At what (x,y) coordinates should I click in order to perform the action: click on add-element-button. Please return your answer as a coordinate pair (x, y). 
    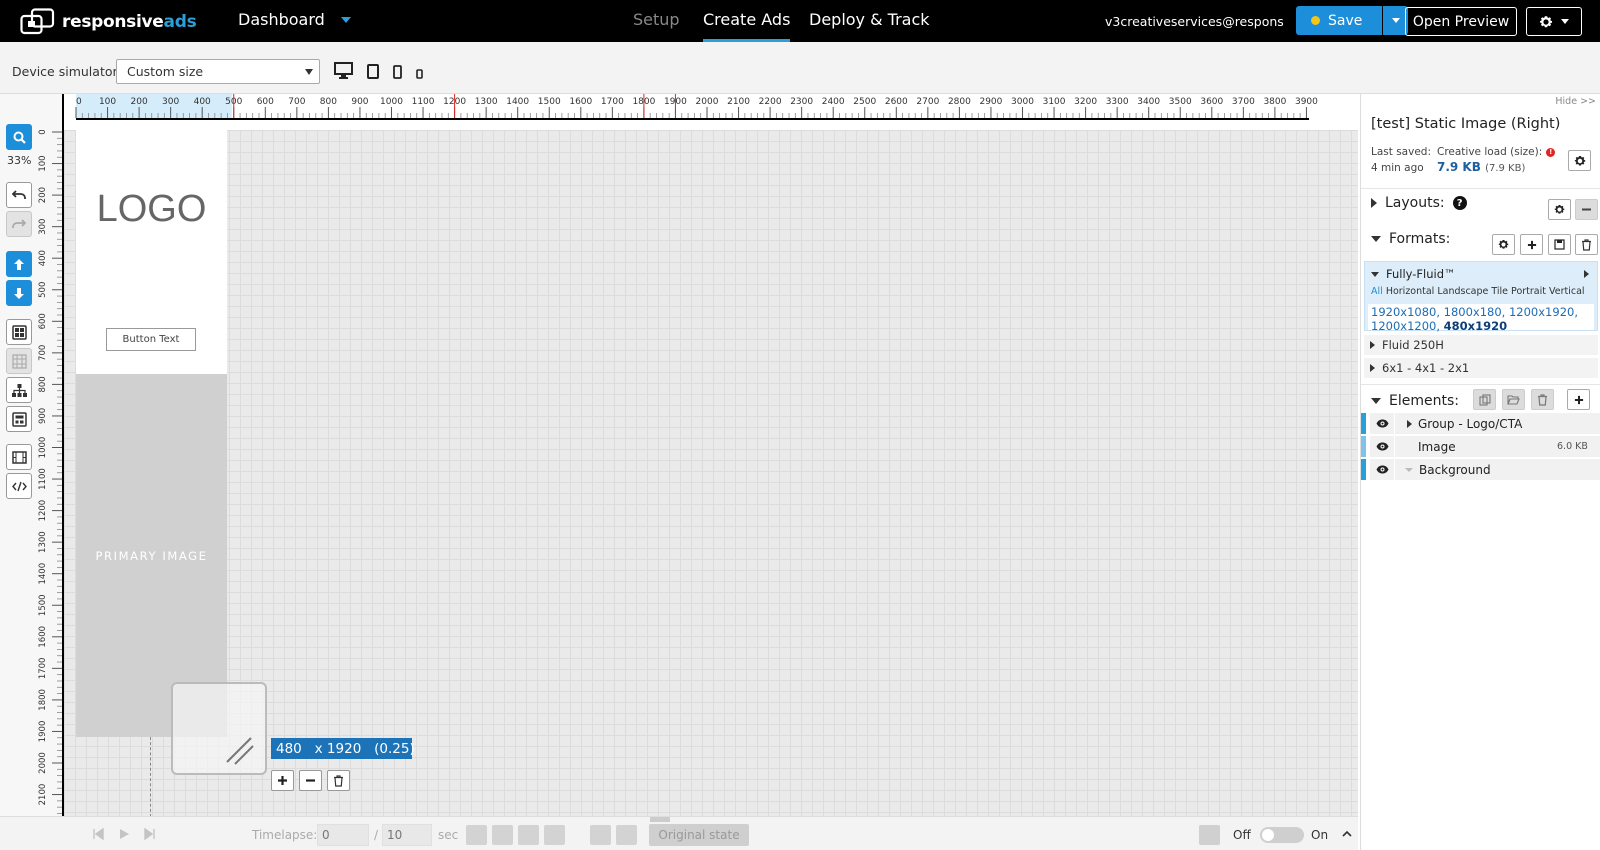
    Looking at the image, I should click on (1578, 399).